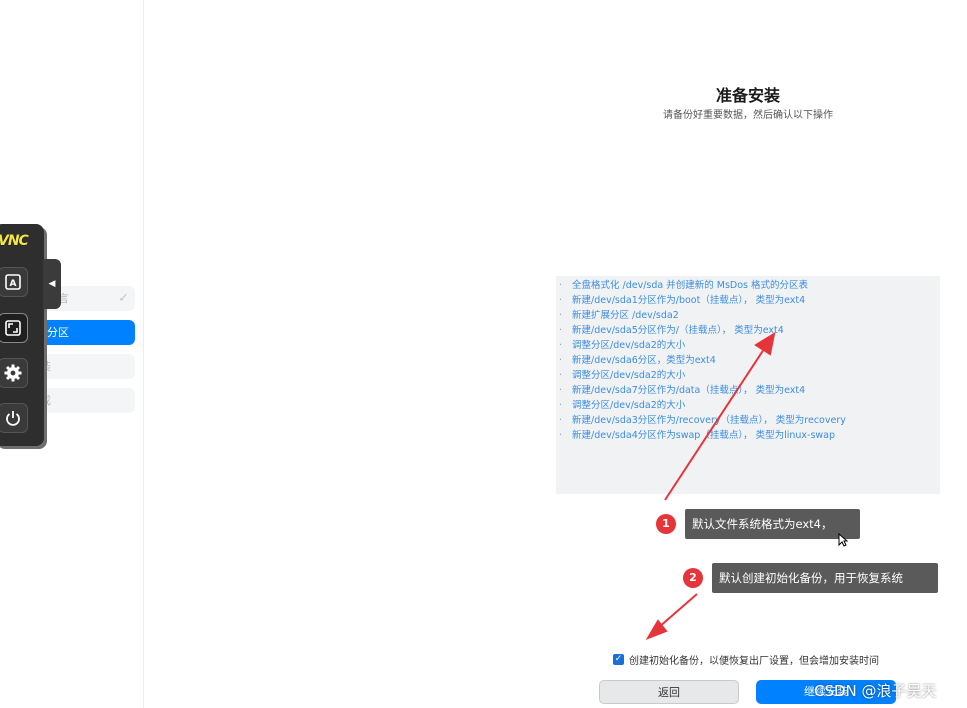  Describe the element at coordinates (666, 524) in the screenshot. I see `annotation-badge-1: 1` at that location.